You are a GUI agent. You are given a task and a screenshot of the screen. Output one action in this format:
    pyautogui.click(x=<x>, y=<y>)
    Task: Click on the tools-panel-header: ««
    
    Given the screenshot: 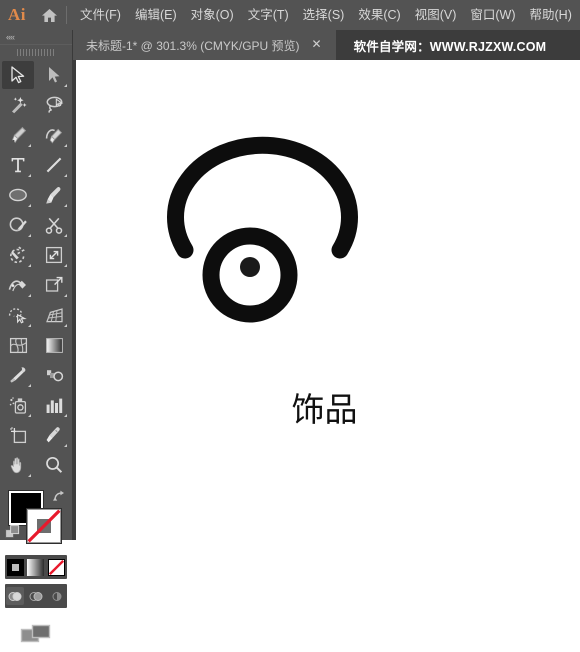 What is the action you would take?
    pyautogui.click(x=36, y=37)
    